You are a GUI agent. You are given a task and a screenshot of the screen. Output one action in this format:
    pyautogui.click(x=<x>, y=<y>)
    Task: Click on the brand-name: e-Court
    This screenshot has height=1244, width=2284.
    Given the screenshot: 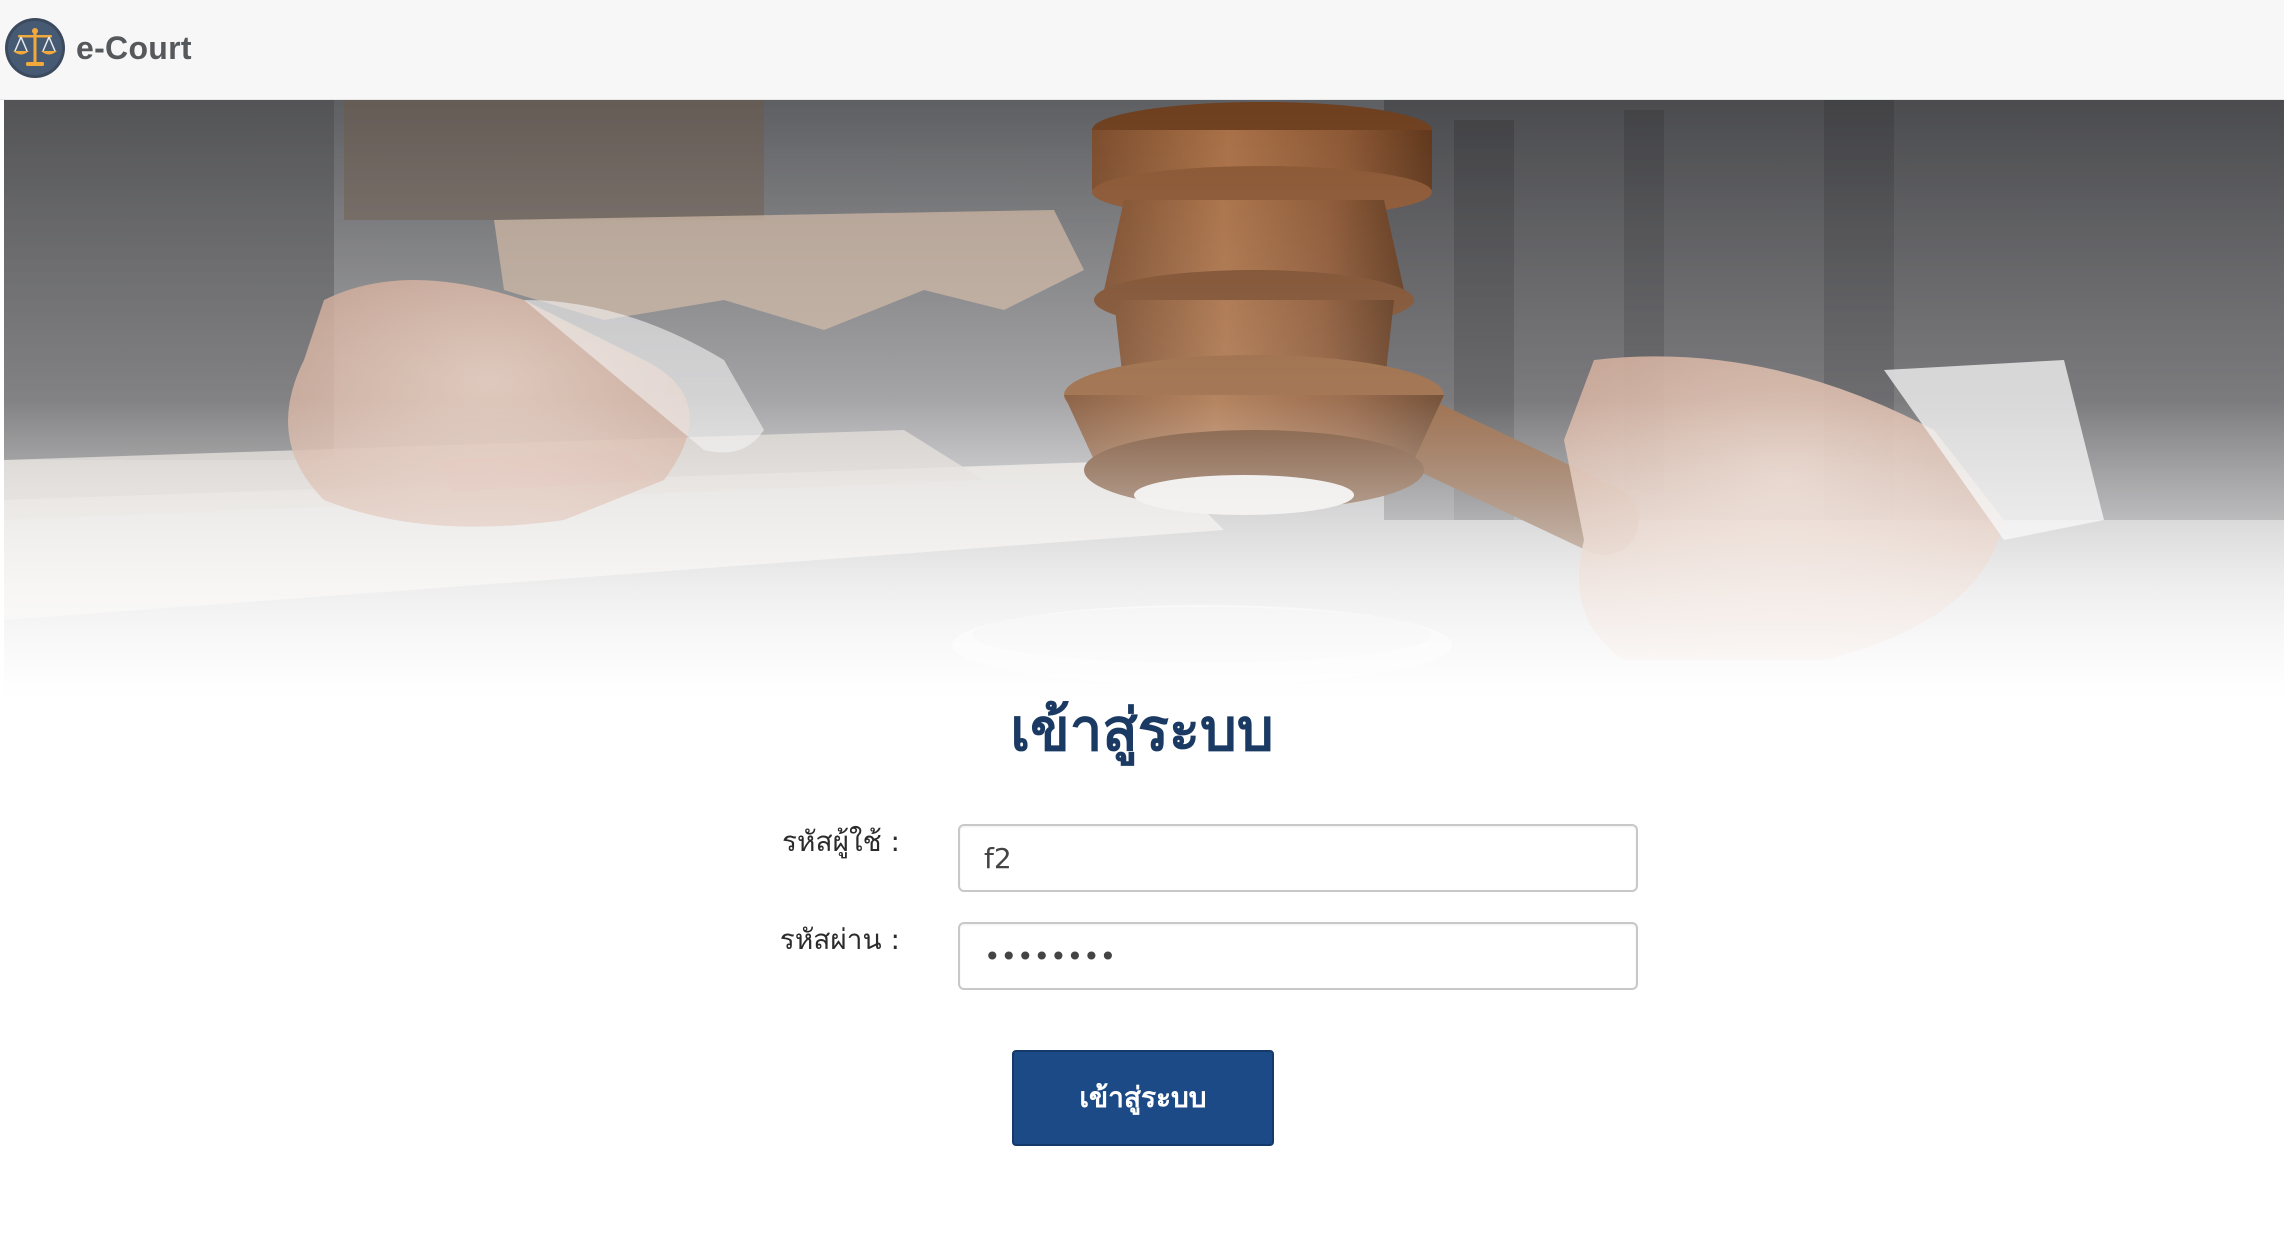 What is the action you would take?
    pyautogui.click(x=134, y=47)
    